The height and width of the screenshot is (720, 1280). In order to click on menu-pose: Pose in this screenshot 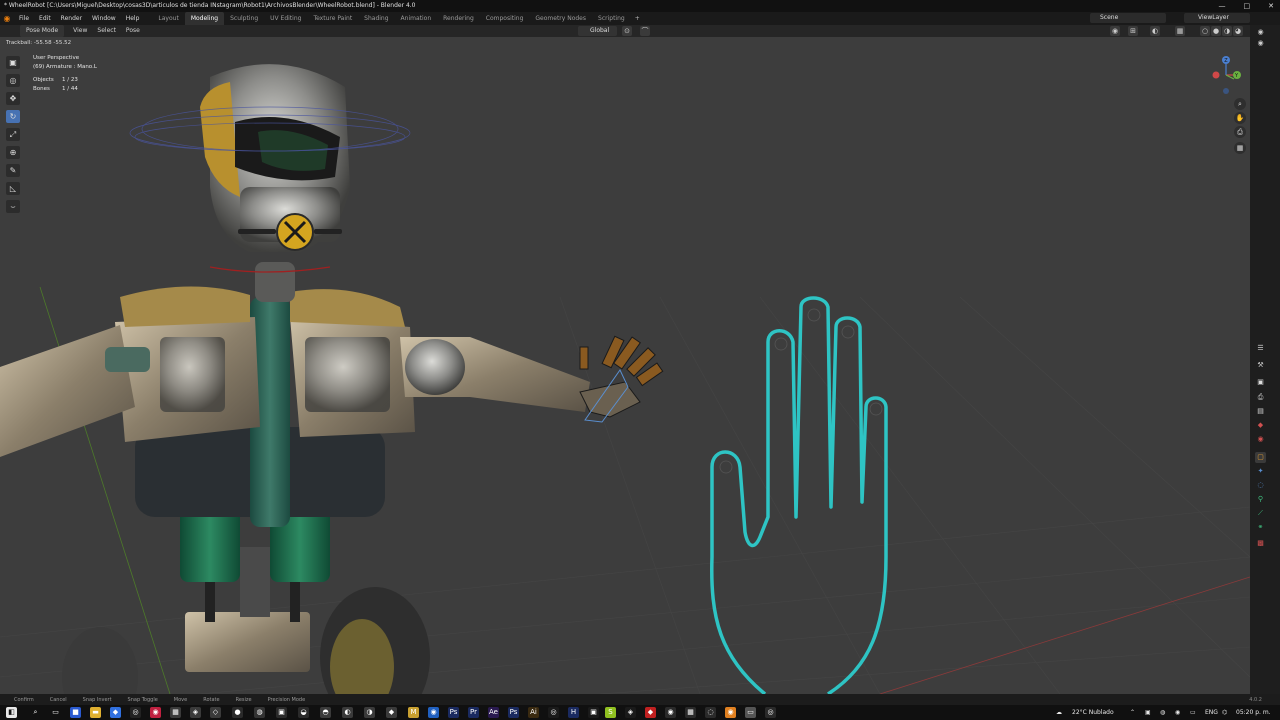, I will do `click(133, 31)`.